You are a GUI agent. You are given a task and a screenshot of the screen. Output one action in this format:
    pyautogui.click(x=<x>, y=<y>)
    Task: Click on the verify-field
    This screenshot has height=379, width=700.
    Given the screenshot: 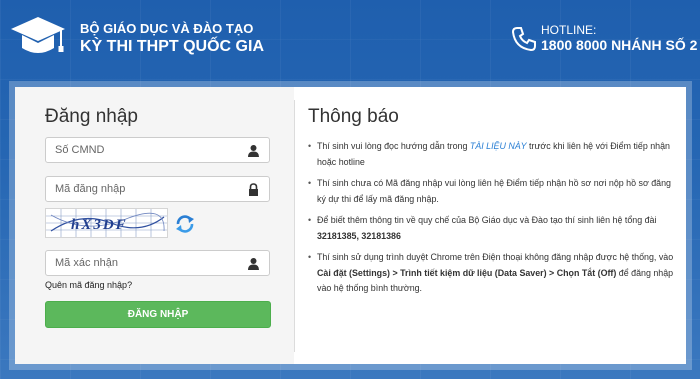 What is the action you would take?
    pyautogui.click(x=157, y=263)
    